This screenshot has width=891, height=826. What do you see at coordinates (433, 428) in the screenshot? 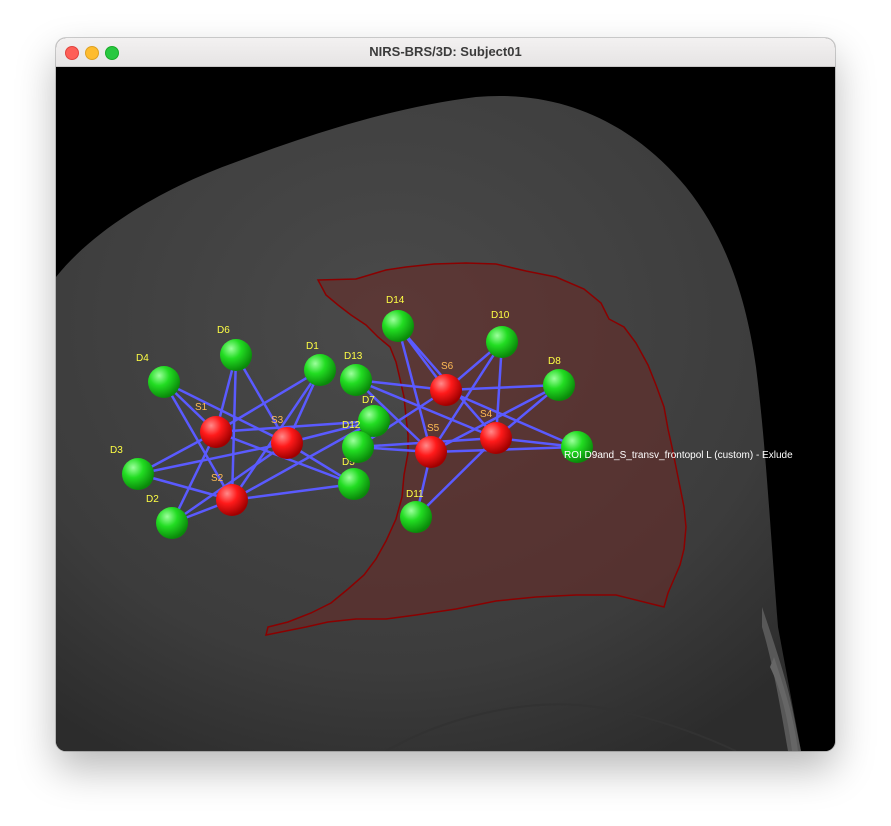
I see `source-label-s5: S5` at bounding box center [433, 428].